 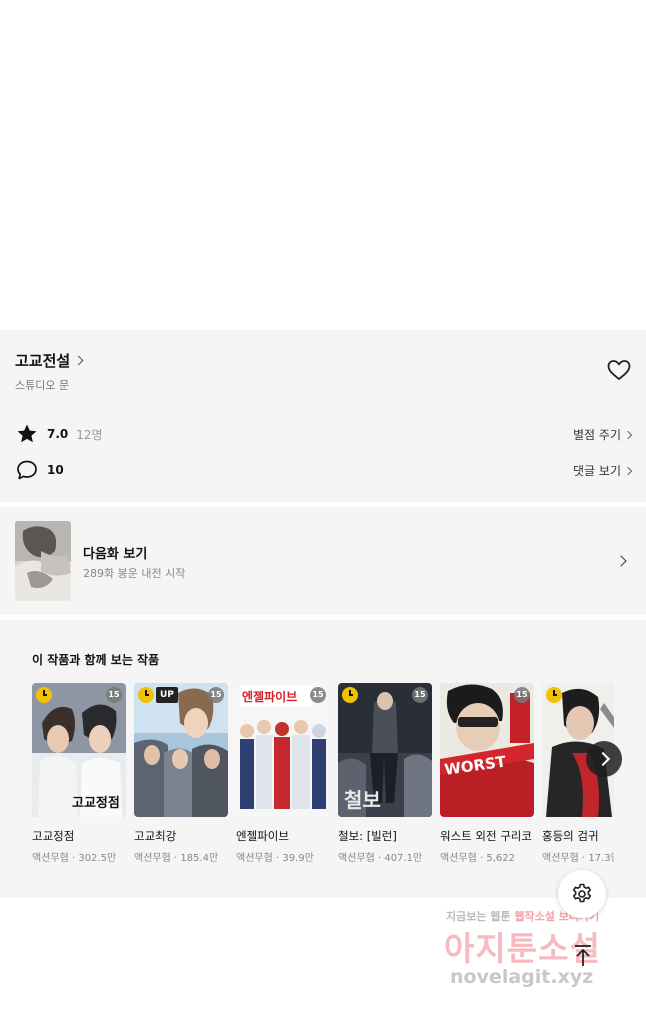 I want to click on recommendation-meta: 액션무협 · 17.3만, so click(x=578, y=858).